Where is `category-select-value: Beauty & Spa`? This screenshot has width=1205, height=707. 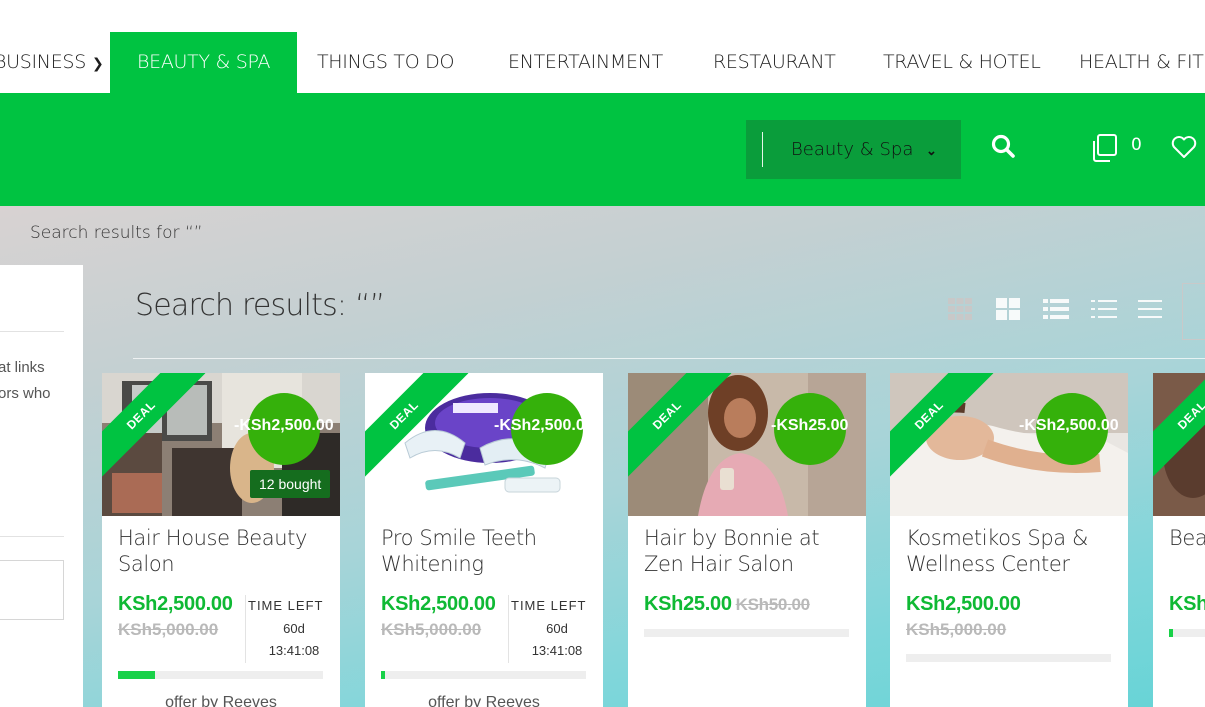
category-select-value: Beauty & Spa is located at coordinates (852, 149).